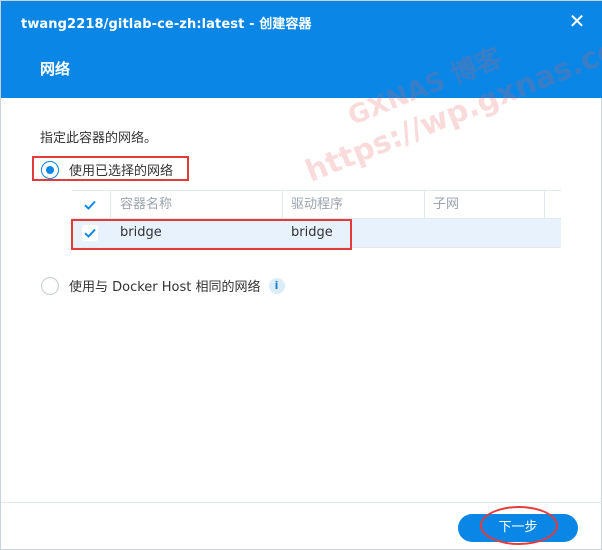 Image resolution: width=602 pixels, height=550 pixels. What do you see at coordinates (276, 285) in the screenshot?
I see `info-icon: i` at bounding box center [276, 285].